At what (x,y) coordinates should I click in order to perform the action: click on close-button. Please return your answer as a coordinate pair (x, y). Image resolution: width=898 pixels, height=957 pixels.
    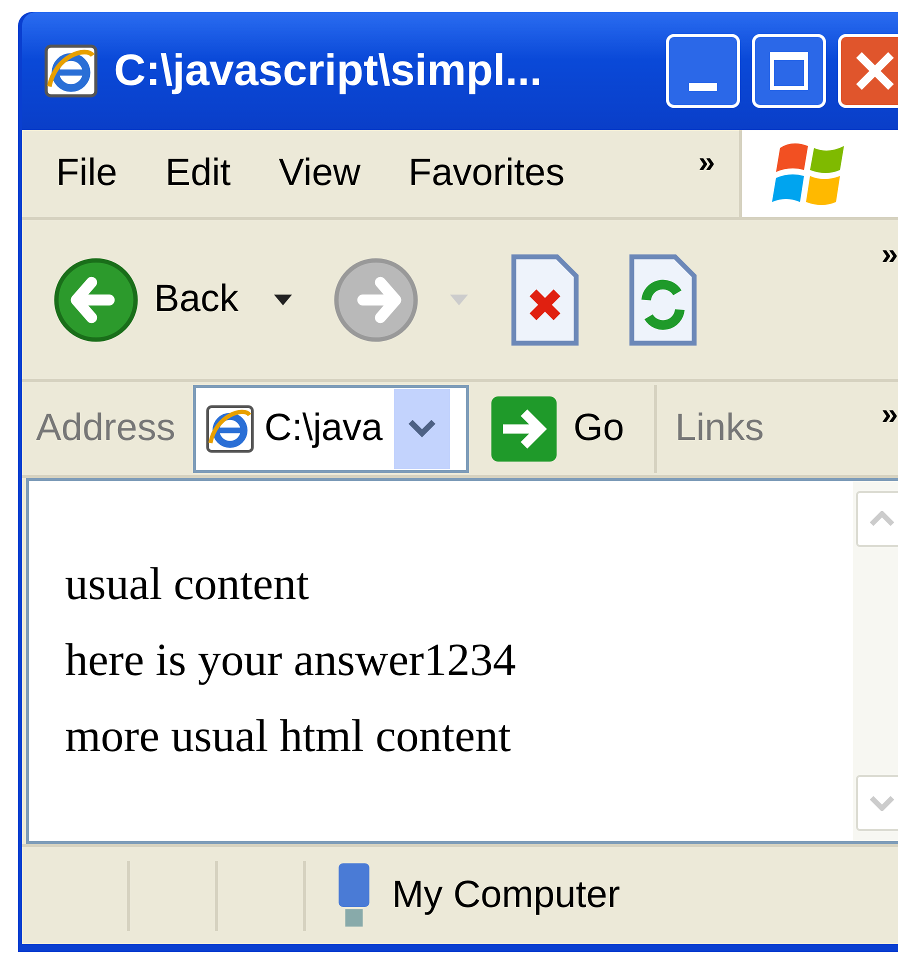
    Looking at the image, I should click on (868, 71).